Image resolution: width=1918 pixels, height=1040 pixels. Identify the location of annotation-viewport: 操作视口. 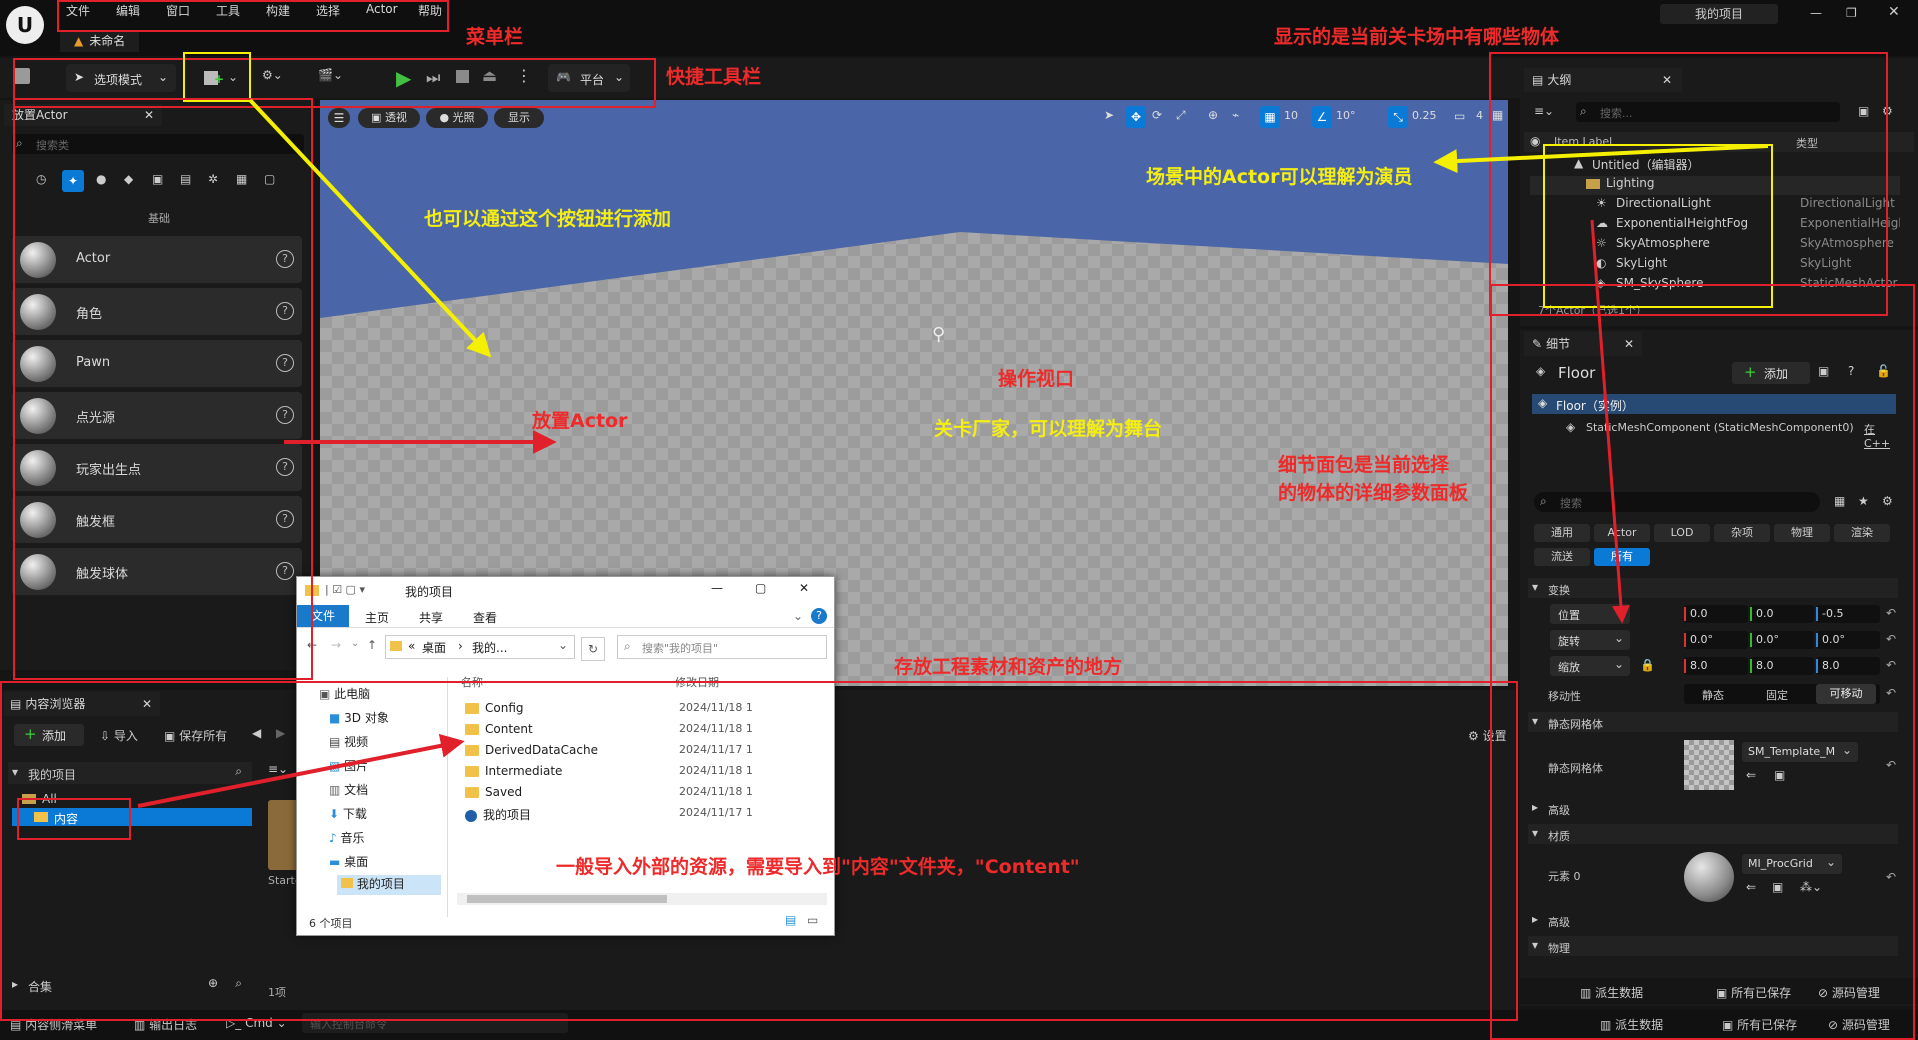
(1036, 379).